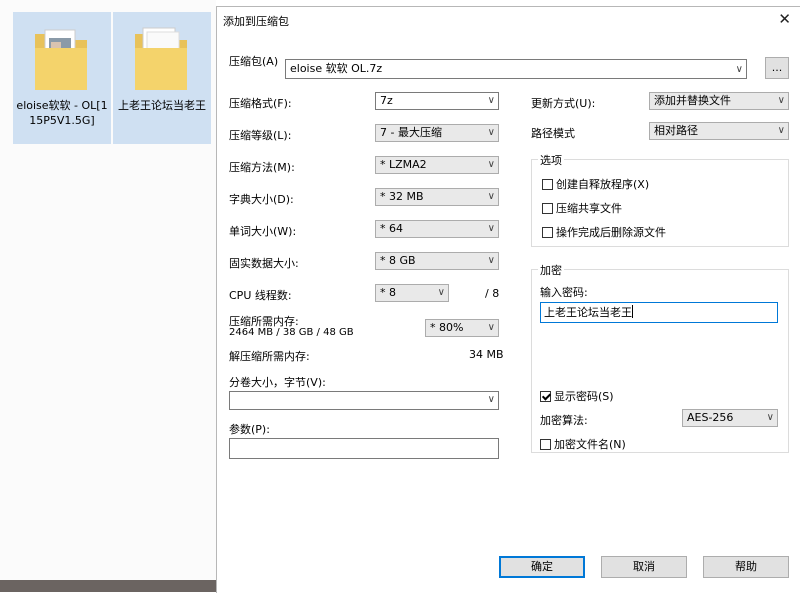 This screenshot has height=593, width=800. What do you see at coordinates (403, 164) in the screenshot?
I see `method-value: * LZMA2` at bounding box center [403, 164].